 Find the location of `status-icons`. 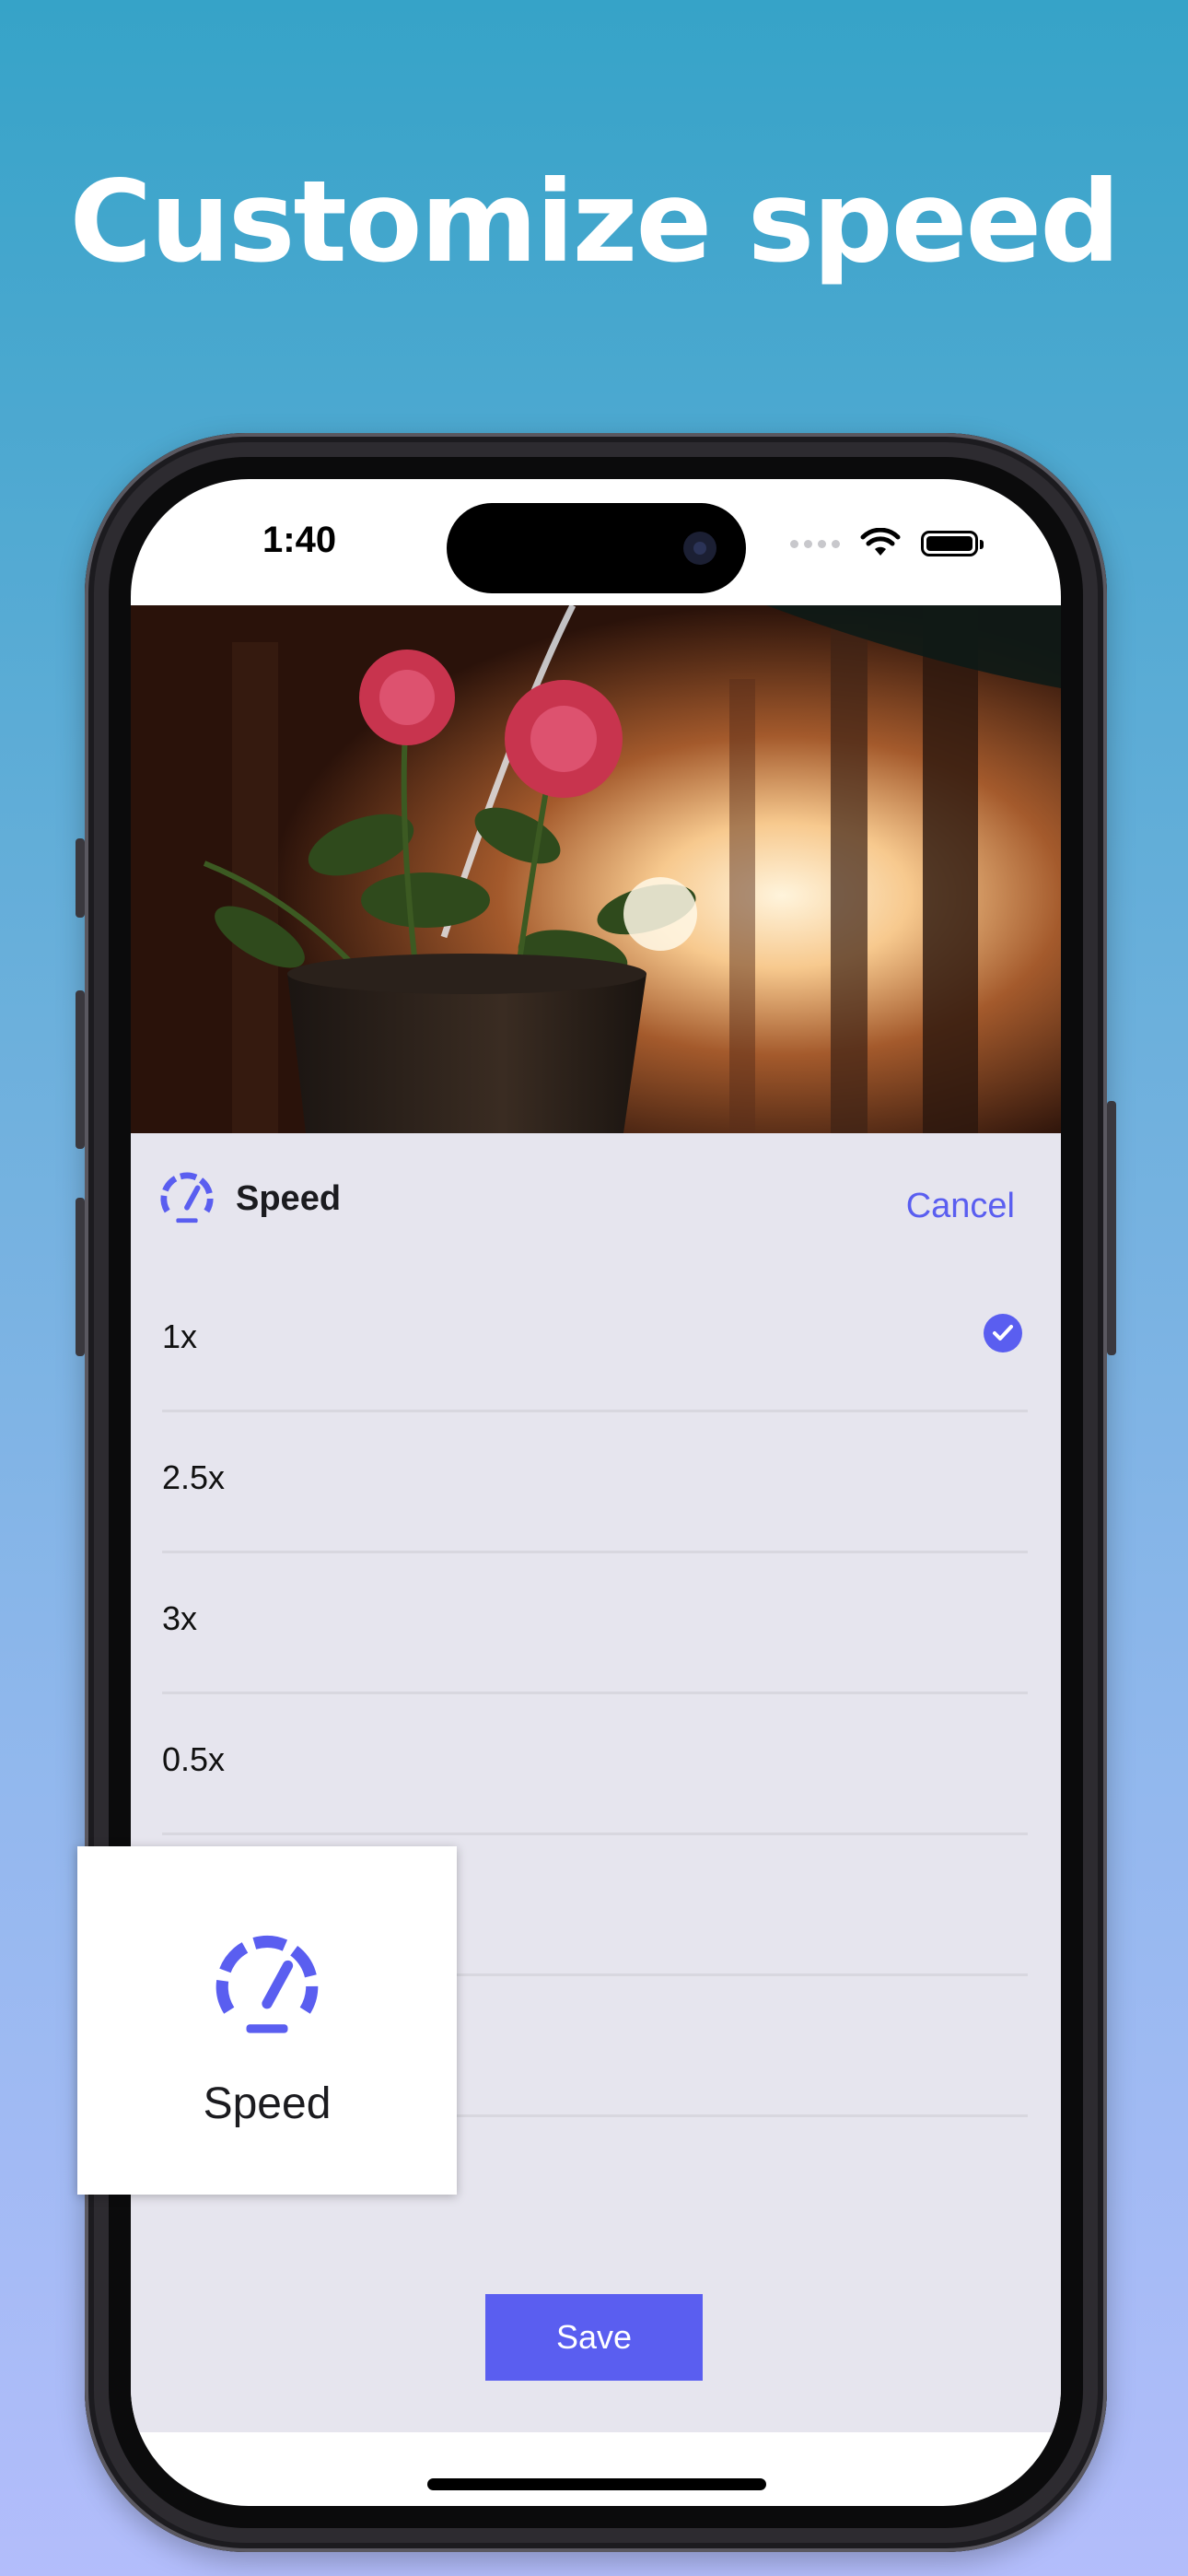

status-icons is located at coordinates (887, 543).